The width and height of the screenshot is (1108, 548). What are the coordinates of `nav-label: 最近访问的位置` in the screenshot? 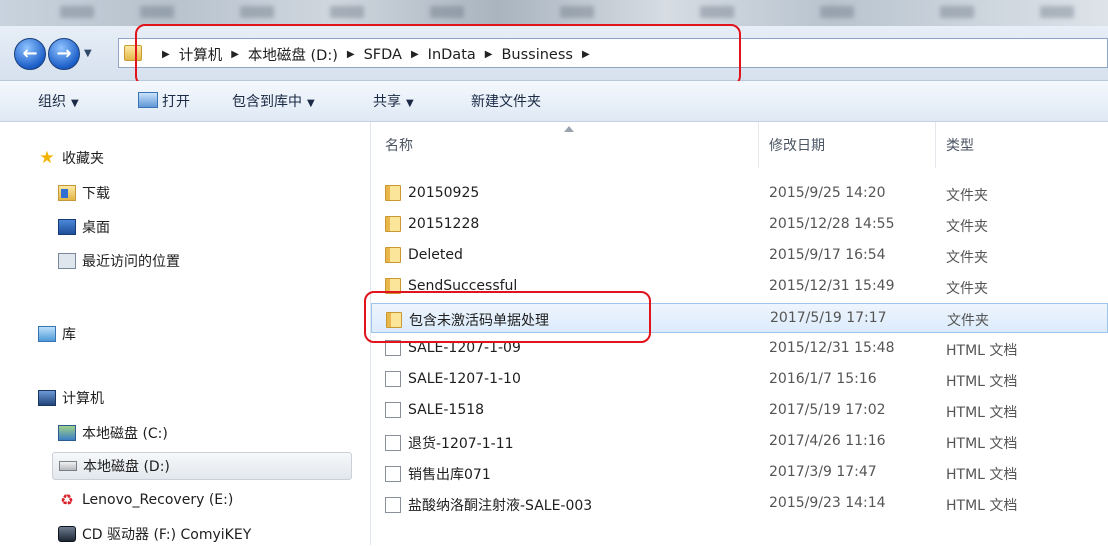 It's located at (131, 262).